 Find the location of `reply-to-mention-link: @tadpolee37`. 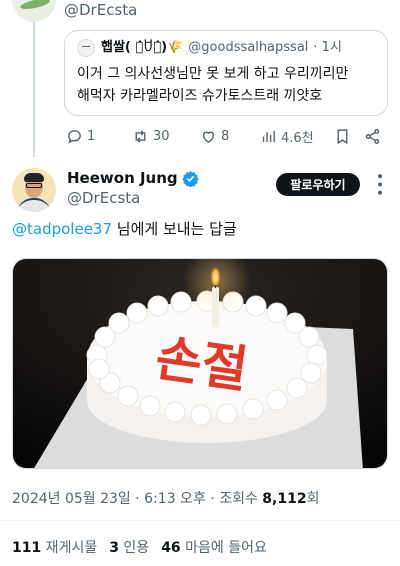

reply-to-mention-link: @tadpolee37 is located at coordinates (62, 229).